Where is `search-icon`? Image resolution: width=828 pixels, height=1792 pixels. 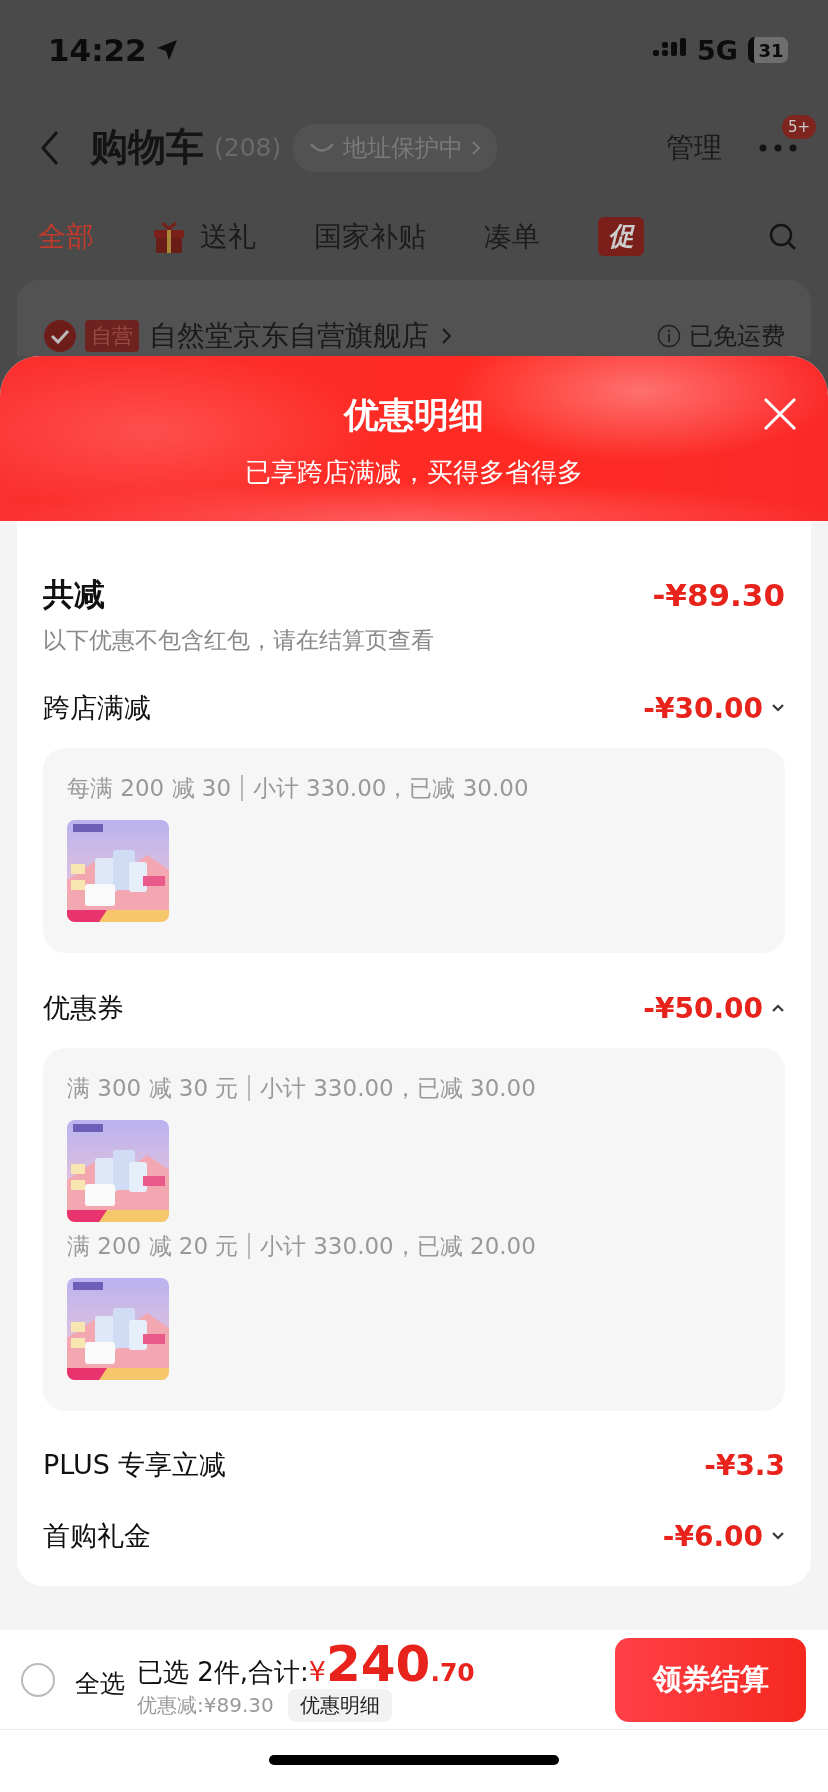
search-icon is located at coordinates (783, 236).